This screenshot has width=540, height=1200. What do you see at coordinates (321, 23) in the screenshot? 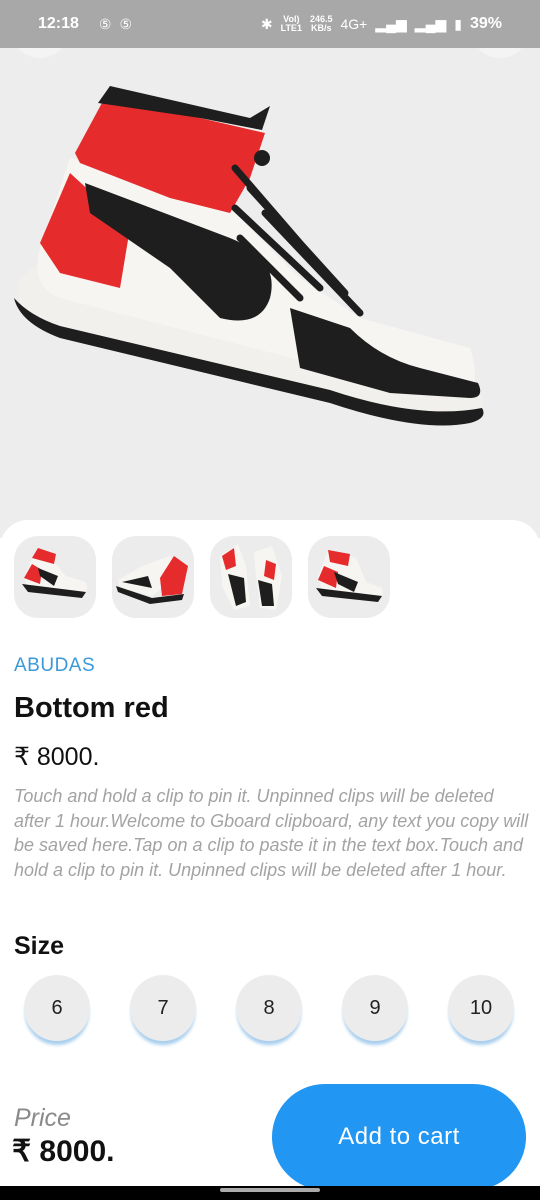
I see `network-speed: 246.5 KB/s` at bounding box center [321, 23].